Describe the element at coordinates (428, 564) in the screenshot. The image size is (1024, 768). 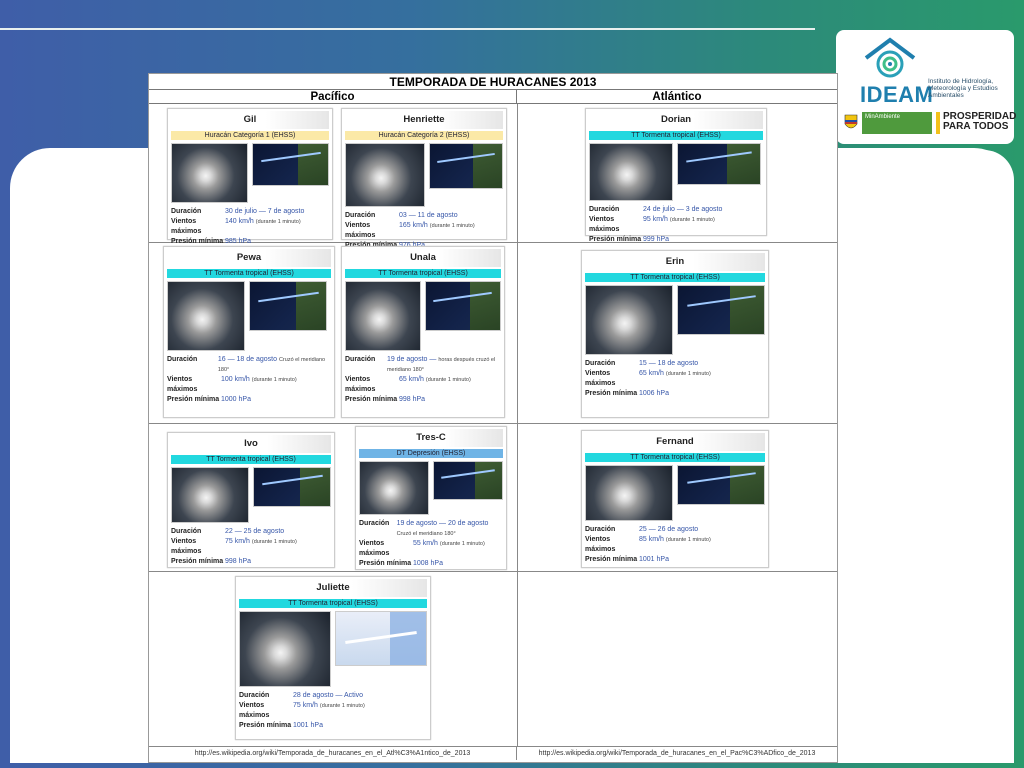
I see `pressure-value: 1008 hPa` at that location.